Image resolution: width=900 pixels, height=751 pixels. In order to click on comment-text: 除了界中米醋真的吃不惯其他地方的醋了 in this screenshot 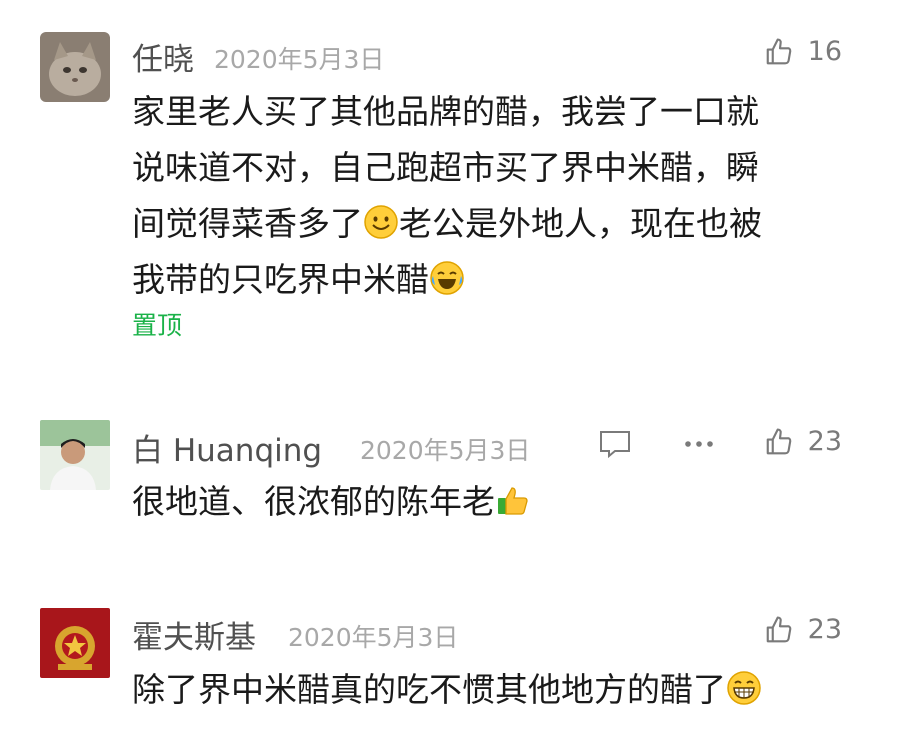, I will do `click(492, 690)`.